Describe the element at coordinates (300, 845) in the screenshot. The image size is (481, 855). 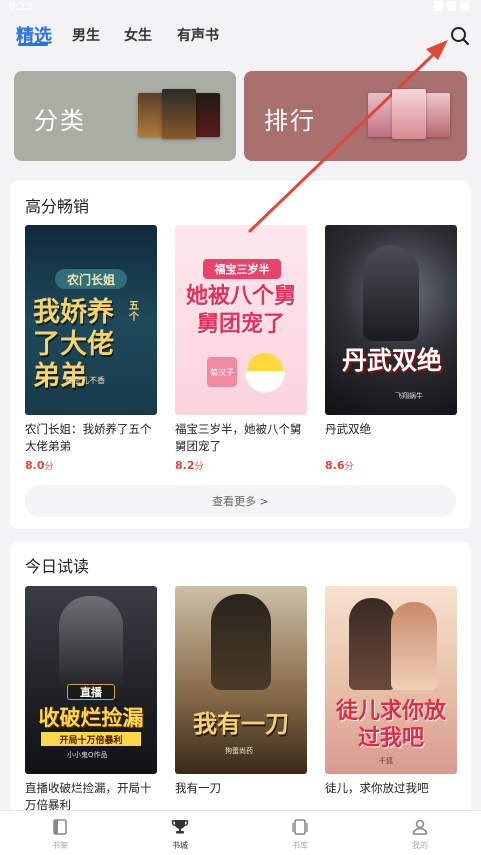
I see `nav-label: 书库` at that location.